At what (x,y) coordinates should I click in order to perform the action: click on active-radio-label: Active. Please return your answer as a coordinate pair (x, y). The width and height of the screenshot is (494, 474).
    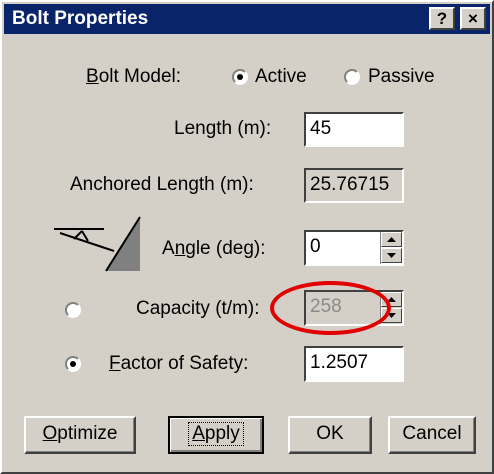
    Looking at the image, I should click on (281, 77).